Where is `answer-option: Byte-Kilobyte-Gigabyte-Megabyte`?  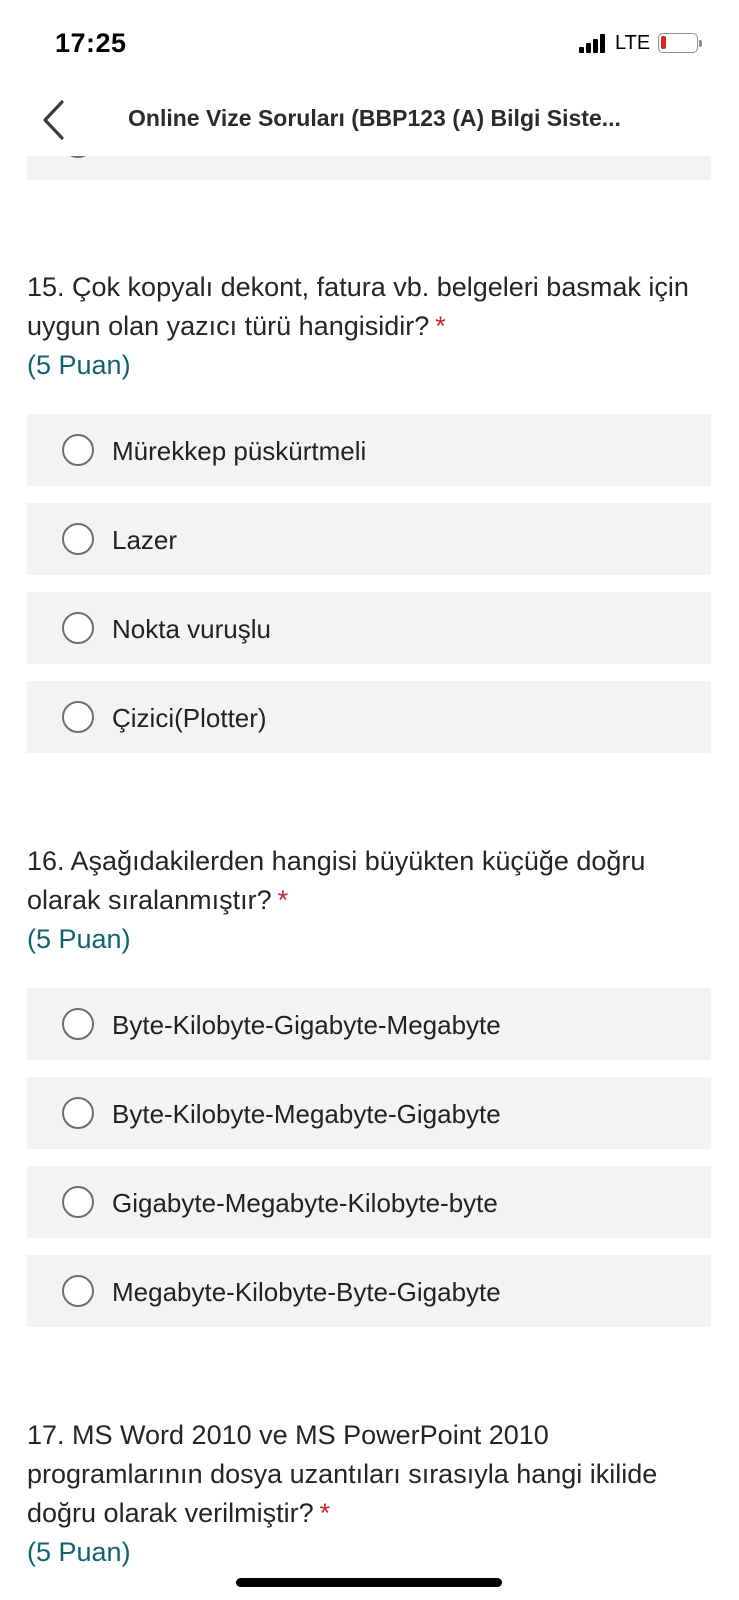 answer-option: Byte-Kilobyte-Gigabyte-Megabyte is located at coordinates (369, 1024).